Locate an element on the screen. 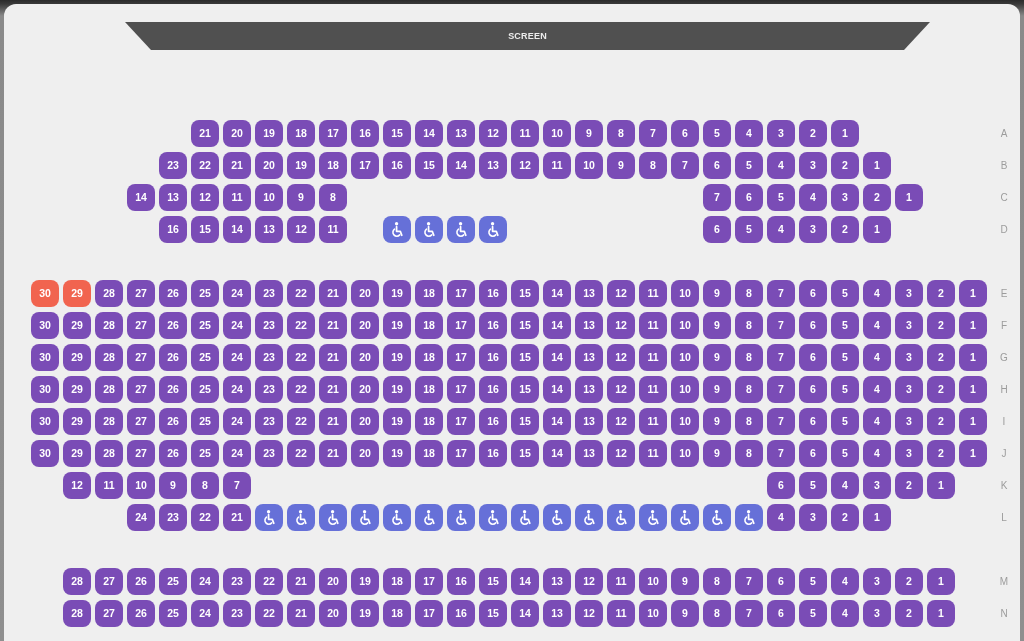 The height and width of the screenshot is (641, 1024). seat-button: 28 is located at coordinates (109, 325).